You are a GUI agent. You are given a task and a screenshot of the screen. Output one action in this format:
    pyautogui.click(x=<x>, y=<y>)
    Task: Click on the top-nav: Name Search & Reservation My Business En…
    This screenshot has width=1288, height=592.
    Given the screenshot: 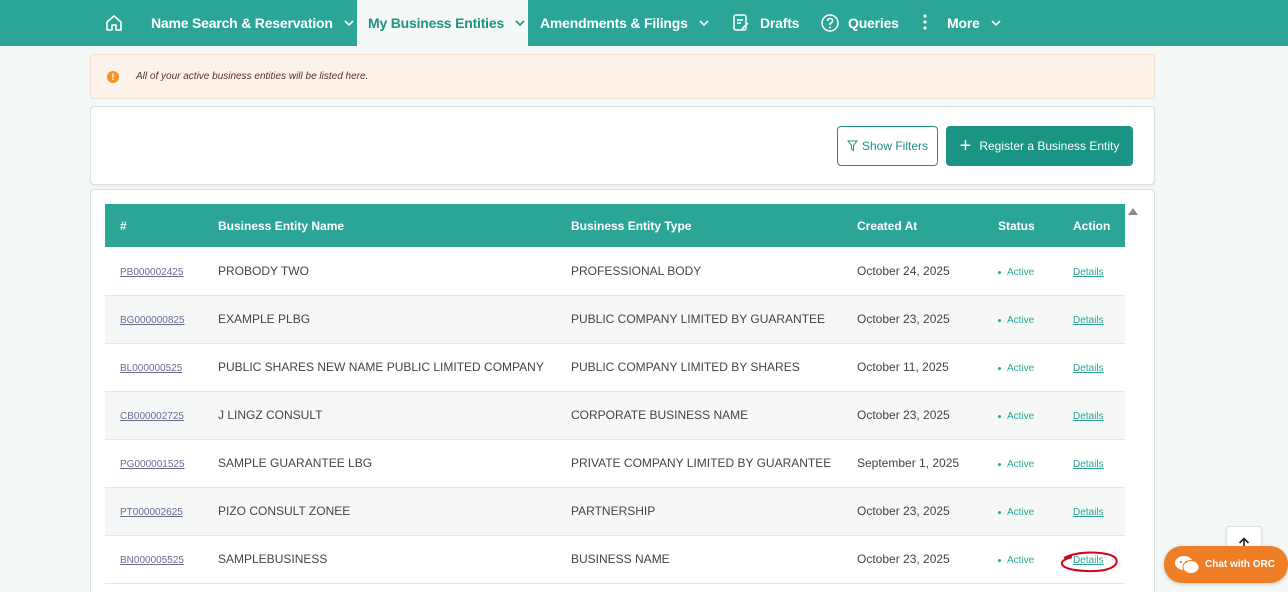 What is the action you would take?
    pyautogui.click(x=644, y=23)
    